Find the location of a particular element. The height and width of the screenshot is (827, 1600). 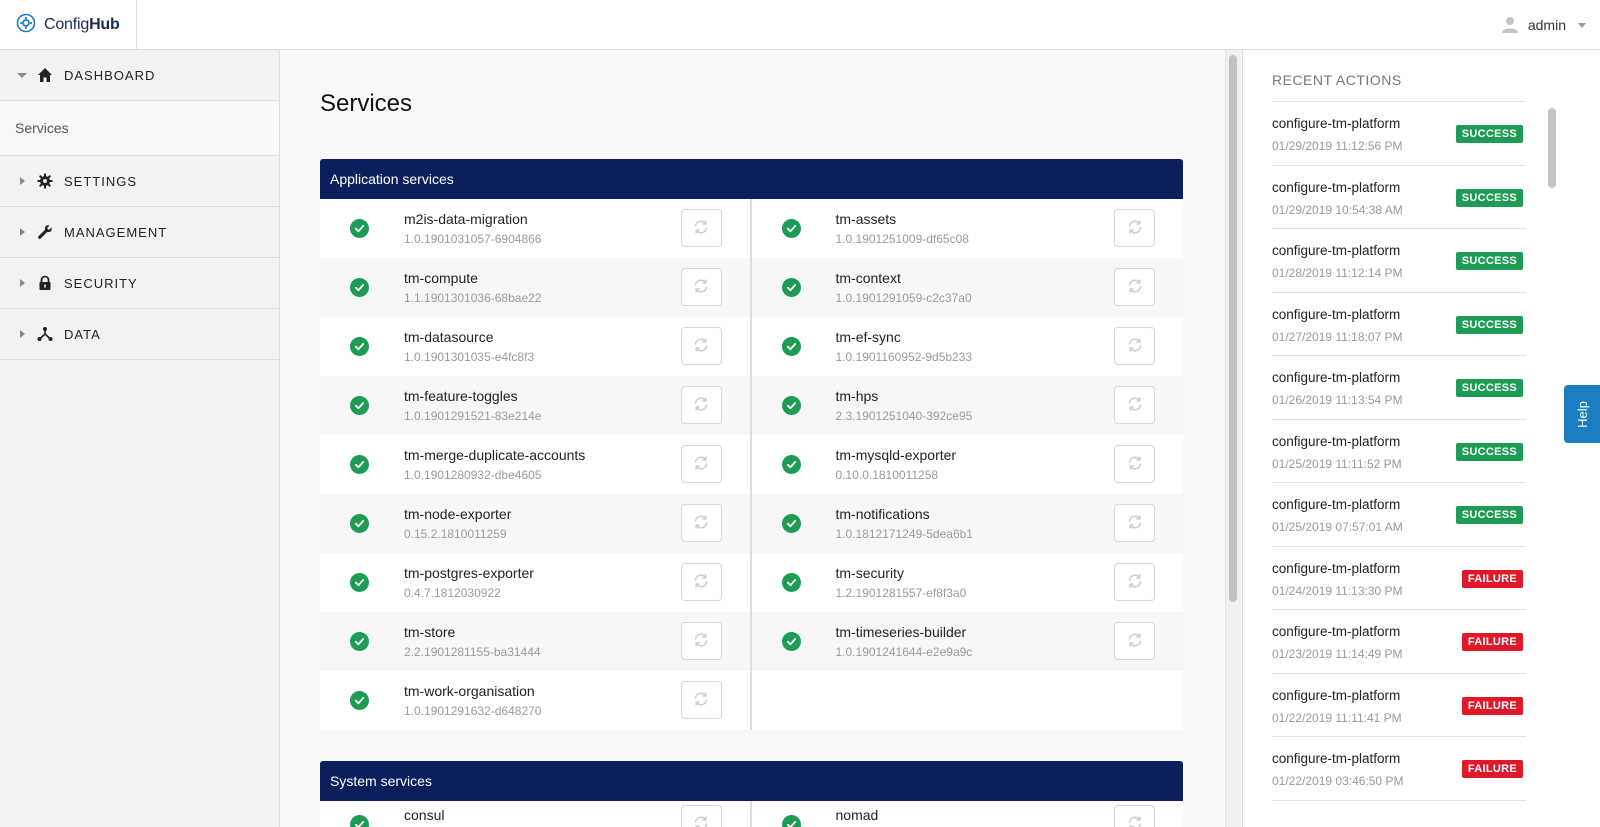

user-icon is located at coordinates (1510, 25).